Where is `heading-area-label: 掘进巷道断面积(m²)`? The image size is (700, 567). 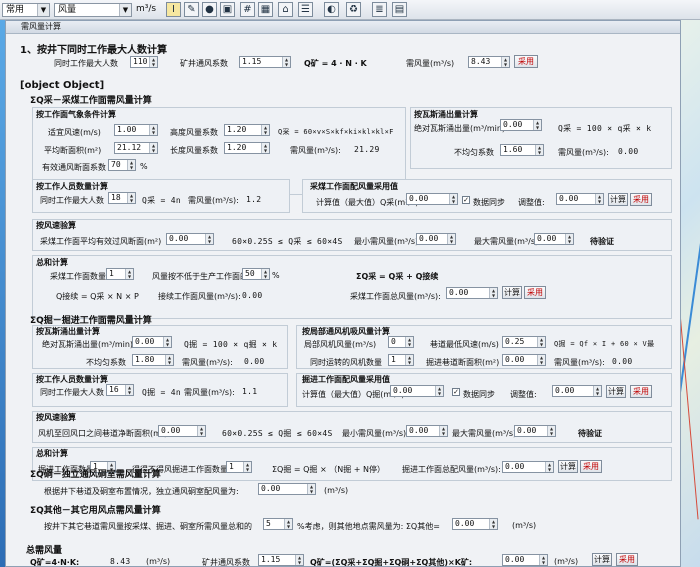
heading-area-label: 掘进巷道断面积(m²) is located at coordinates (463, 362).